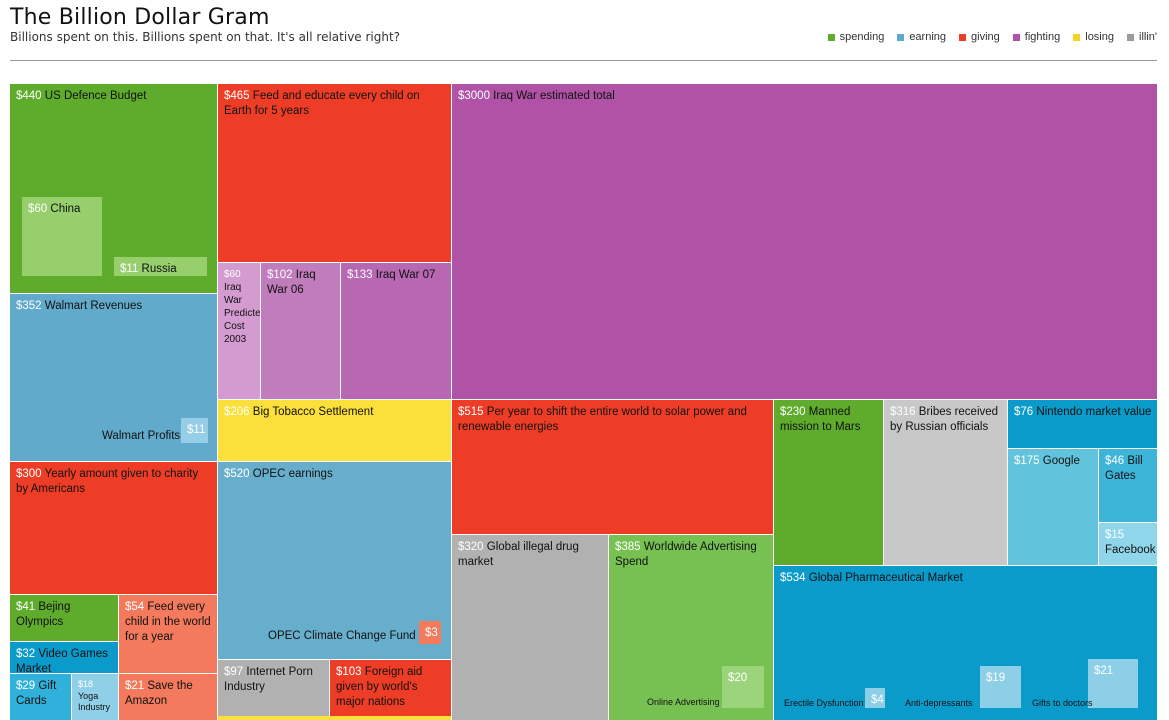 The image size is (1169, 720). I want to click on treemap-cell: $11, so click(194, 430).